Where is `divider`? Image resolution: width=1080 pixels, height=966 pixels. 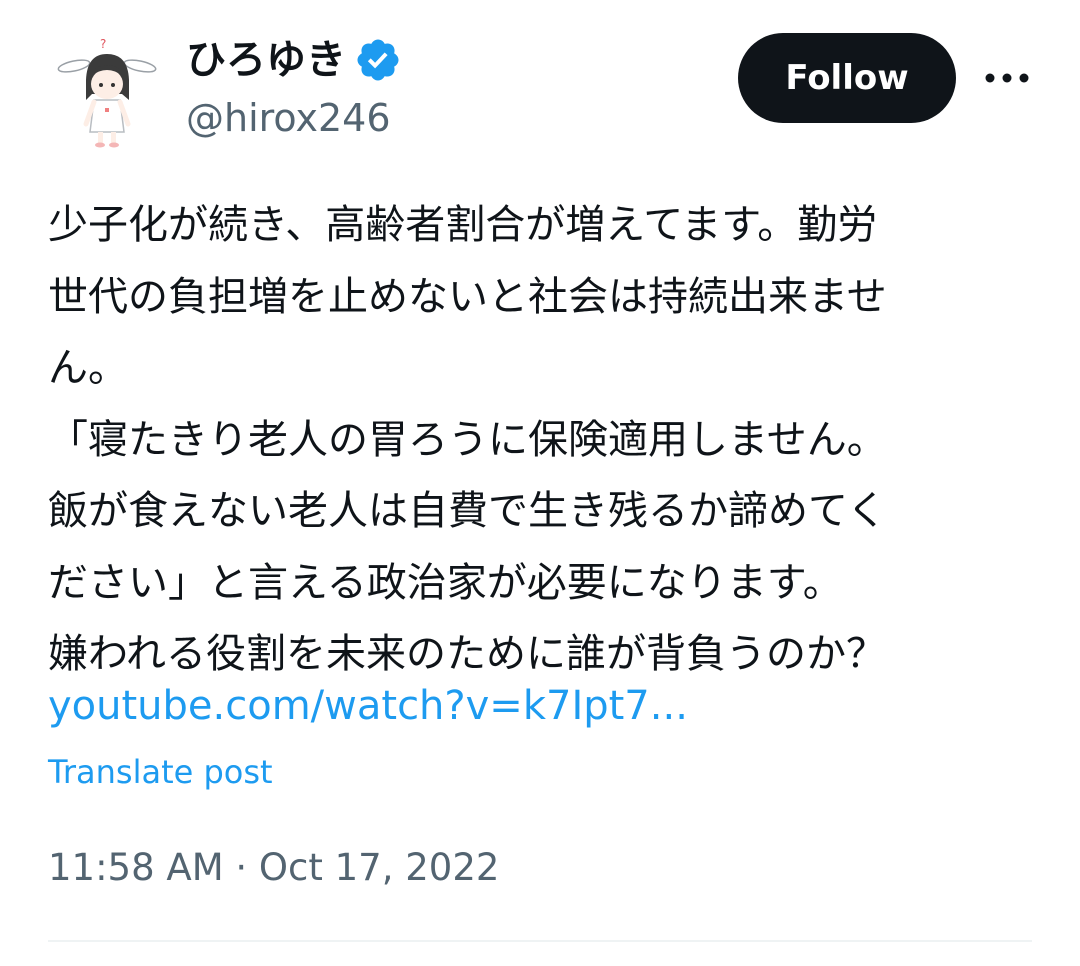
divider is located at coordinates (540, 941).